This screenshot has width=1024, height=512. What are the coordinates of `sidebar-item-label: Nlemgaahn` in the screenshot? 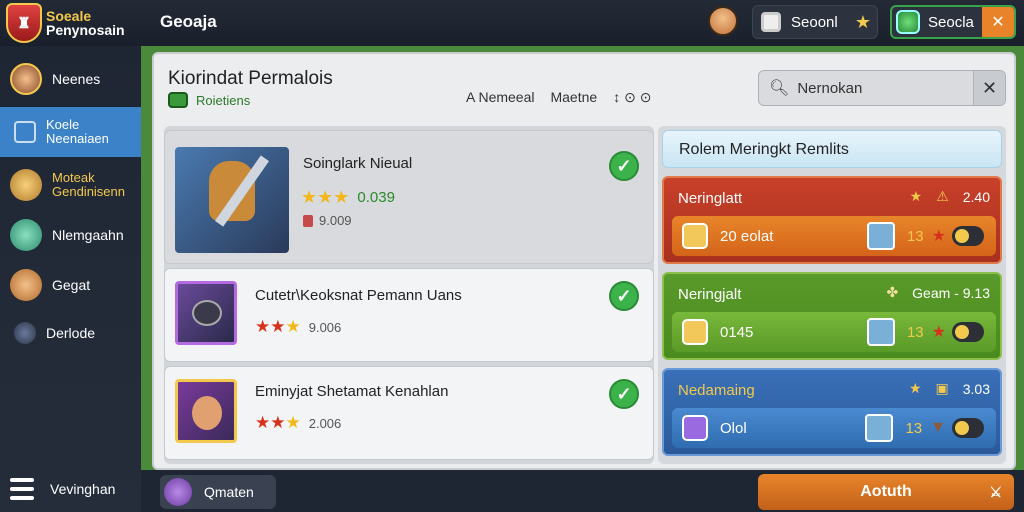 It's located at (88, 235).